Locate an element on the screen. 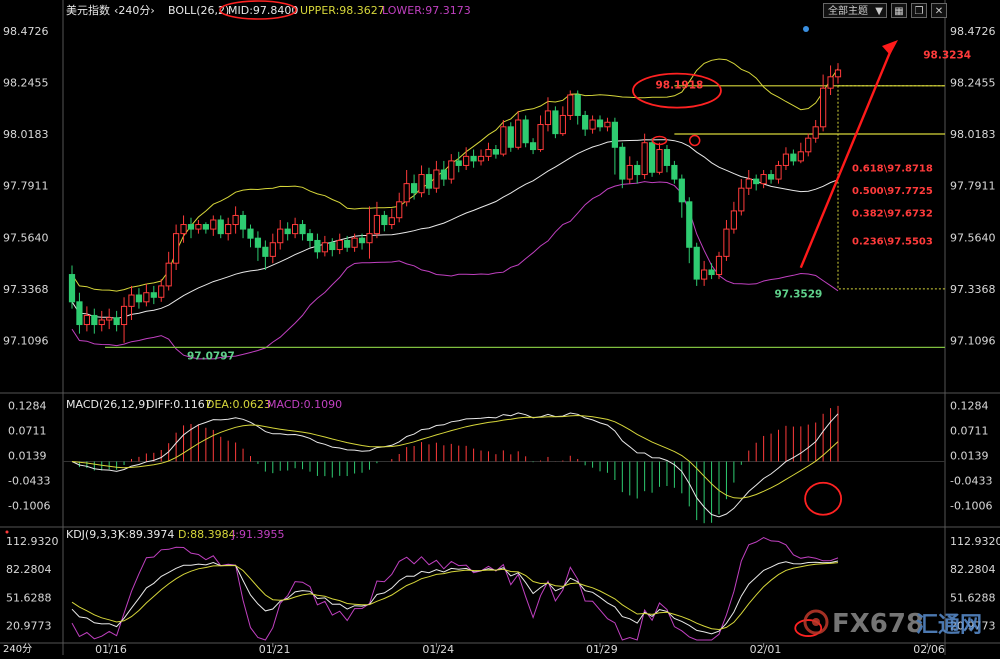 This screenshot has width=1000, height=659. price-annotation-0: 98.1918 is located at coordinates (680, 86).